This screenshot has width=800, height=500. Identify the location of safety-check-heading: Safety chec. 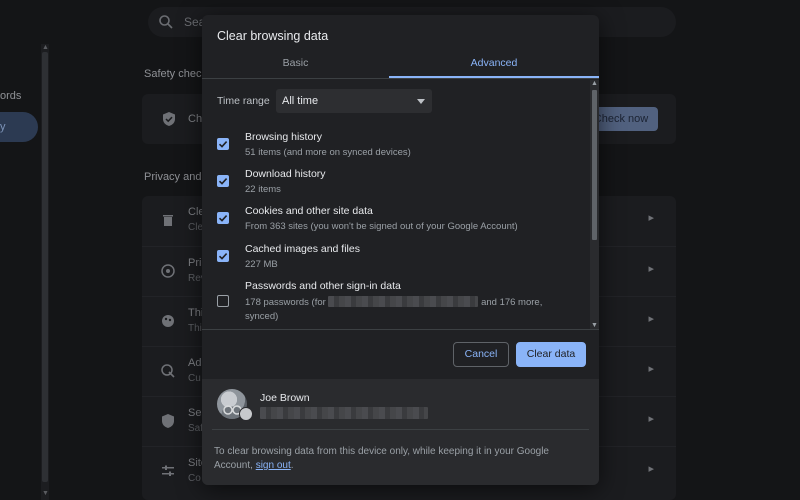
(173, 74).